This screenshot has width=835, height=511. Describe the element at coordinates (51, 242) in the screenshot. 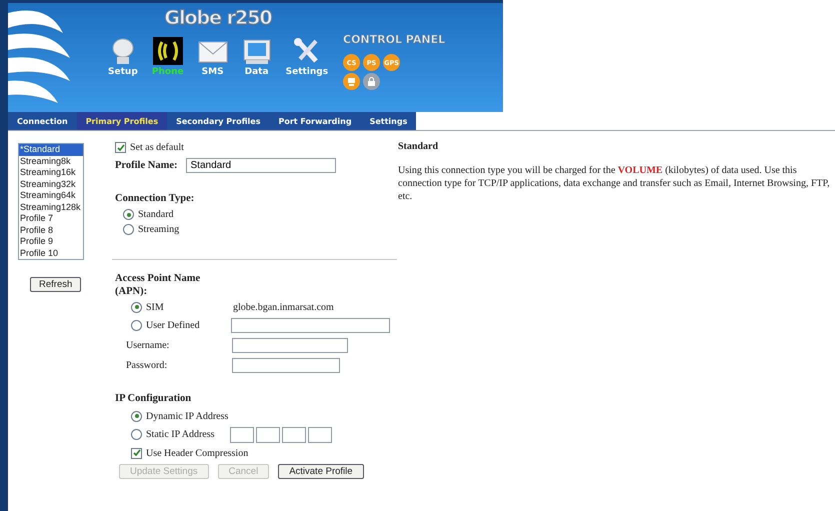

I see `list-item: Profile 9` at that location.